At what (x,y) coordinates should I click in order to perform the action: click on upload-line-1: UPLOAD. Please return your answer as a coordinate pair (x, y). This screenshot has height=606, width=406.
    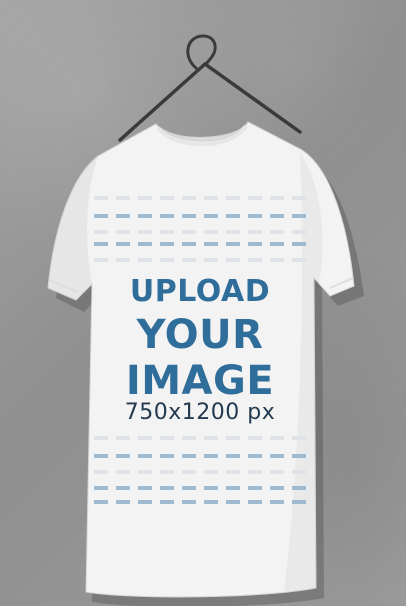
    Looking at the image, I should click on (200, 291).